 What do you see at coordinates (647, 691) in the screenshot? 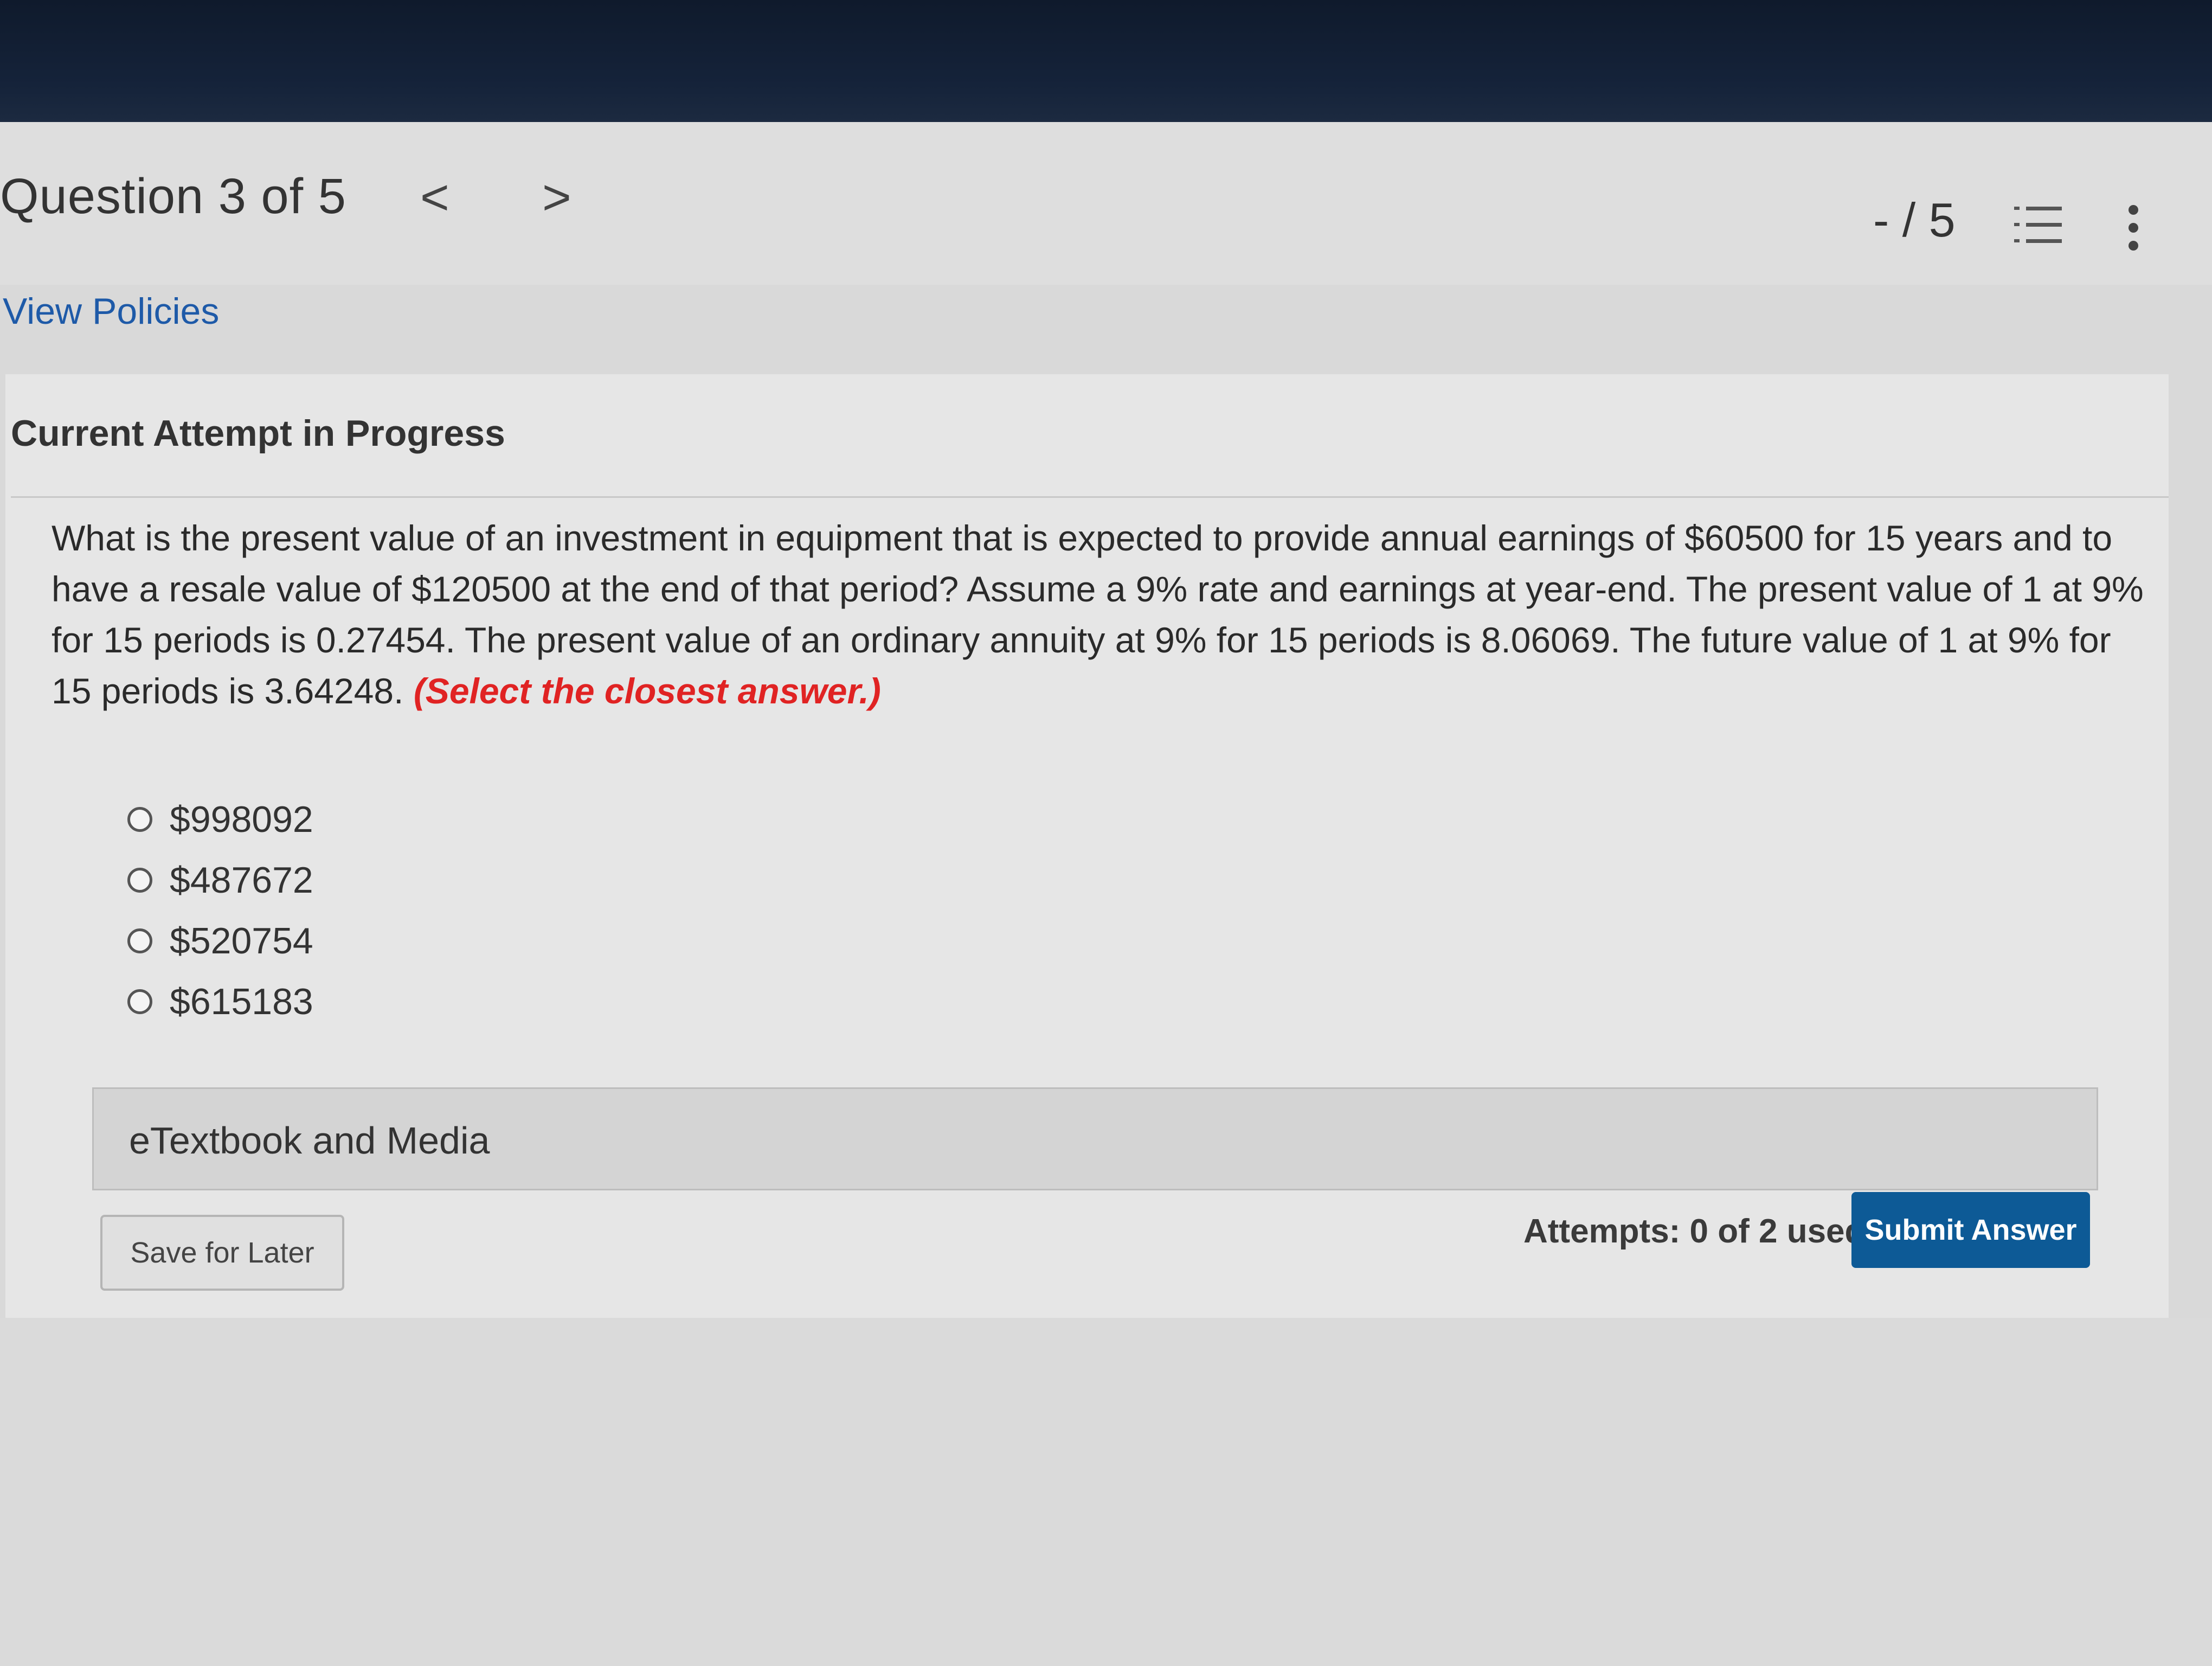
I see `question-hint: (Select the closest answer.)` at bounding box center [647, 691].